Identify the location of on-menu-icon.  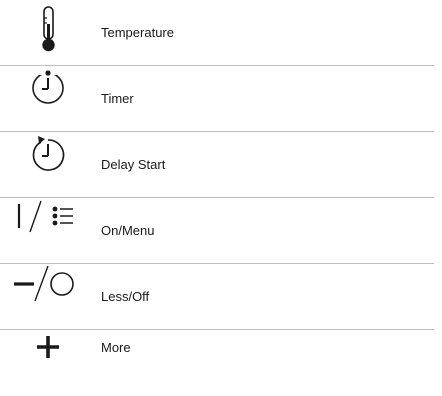
(45, 231).